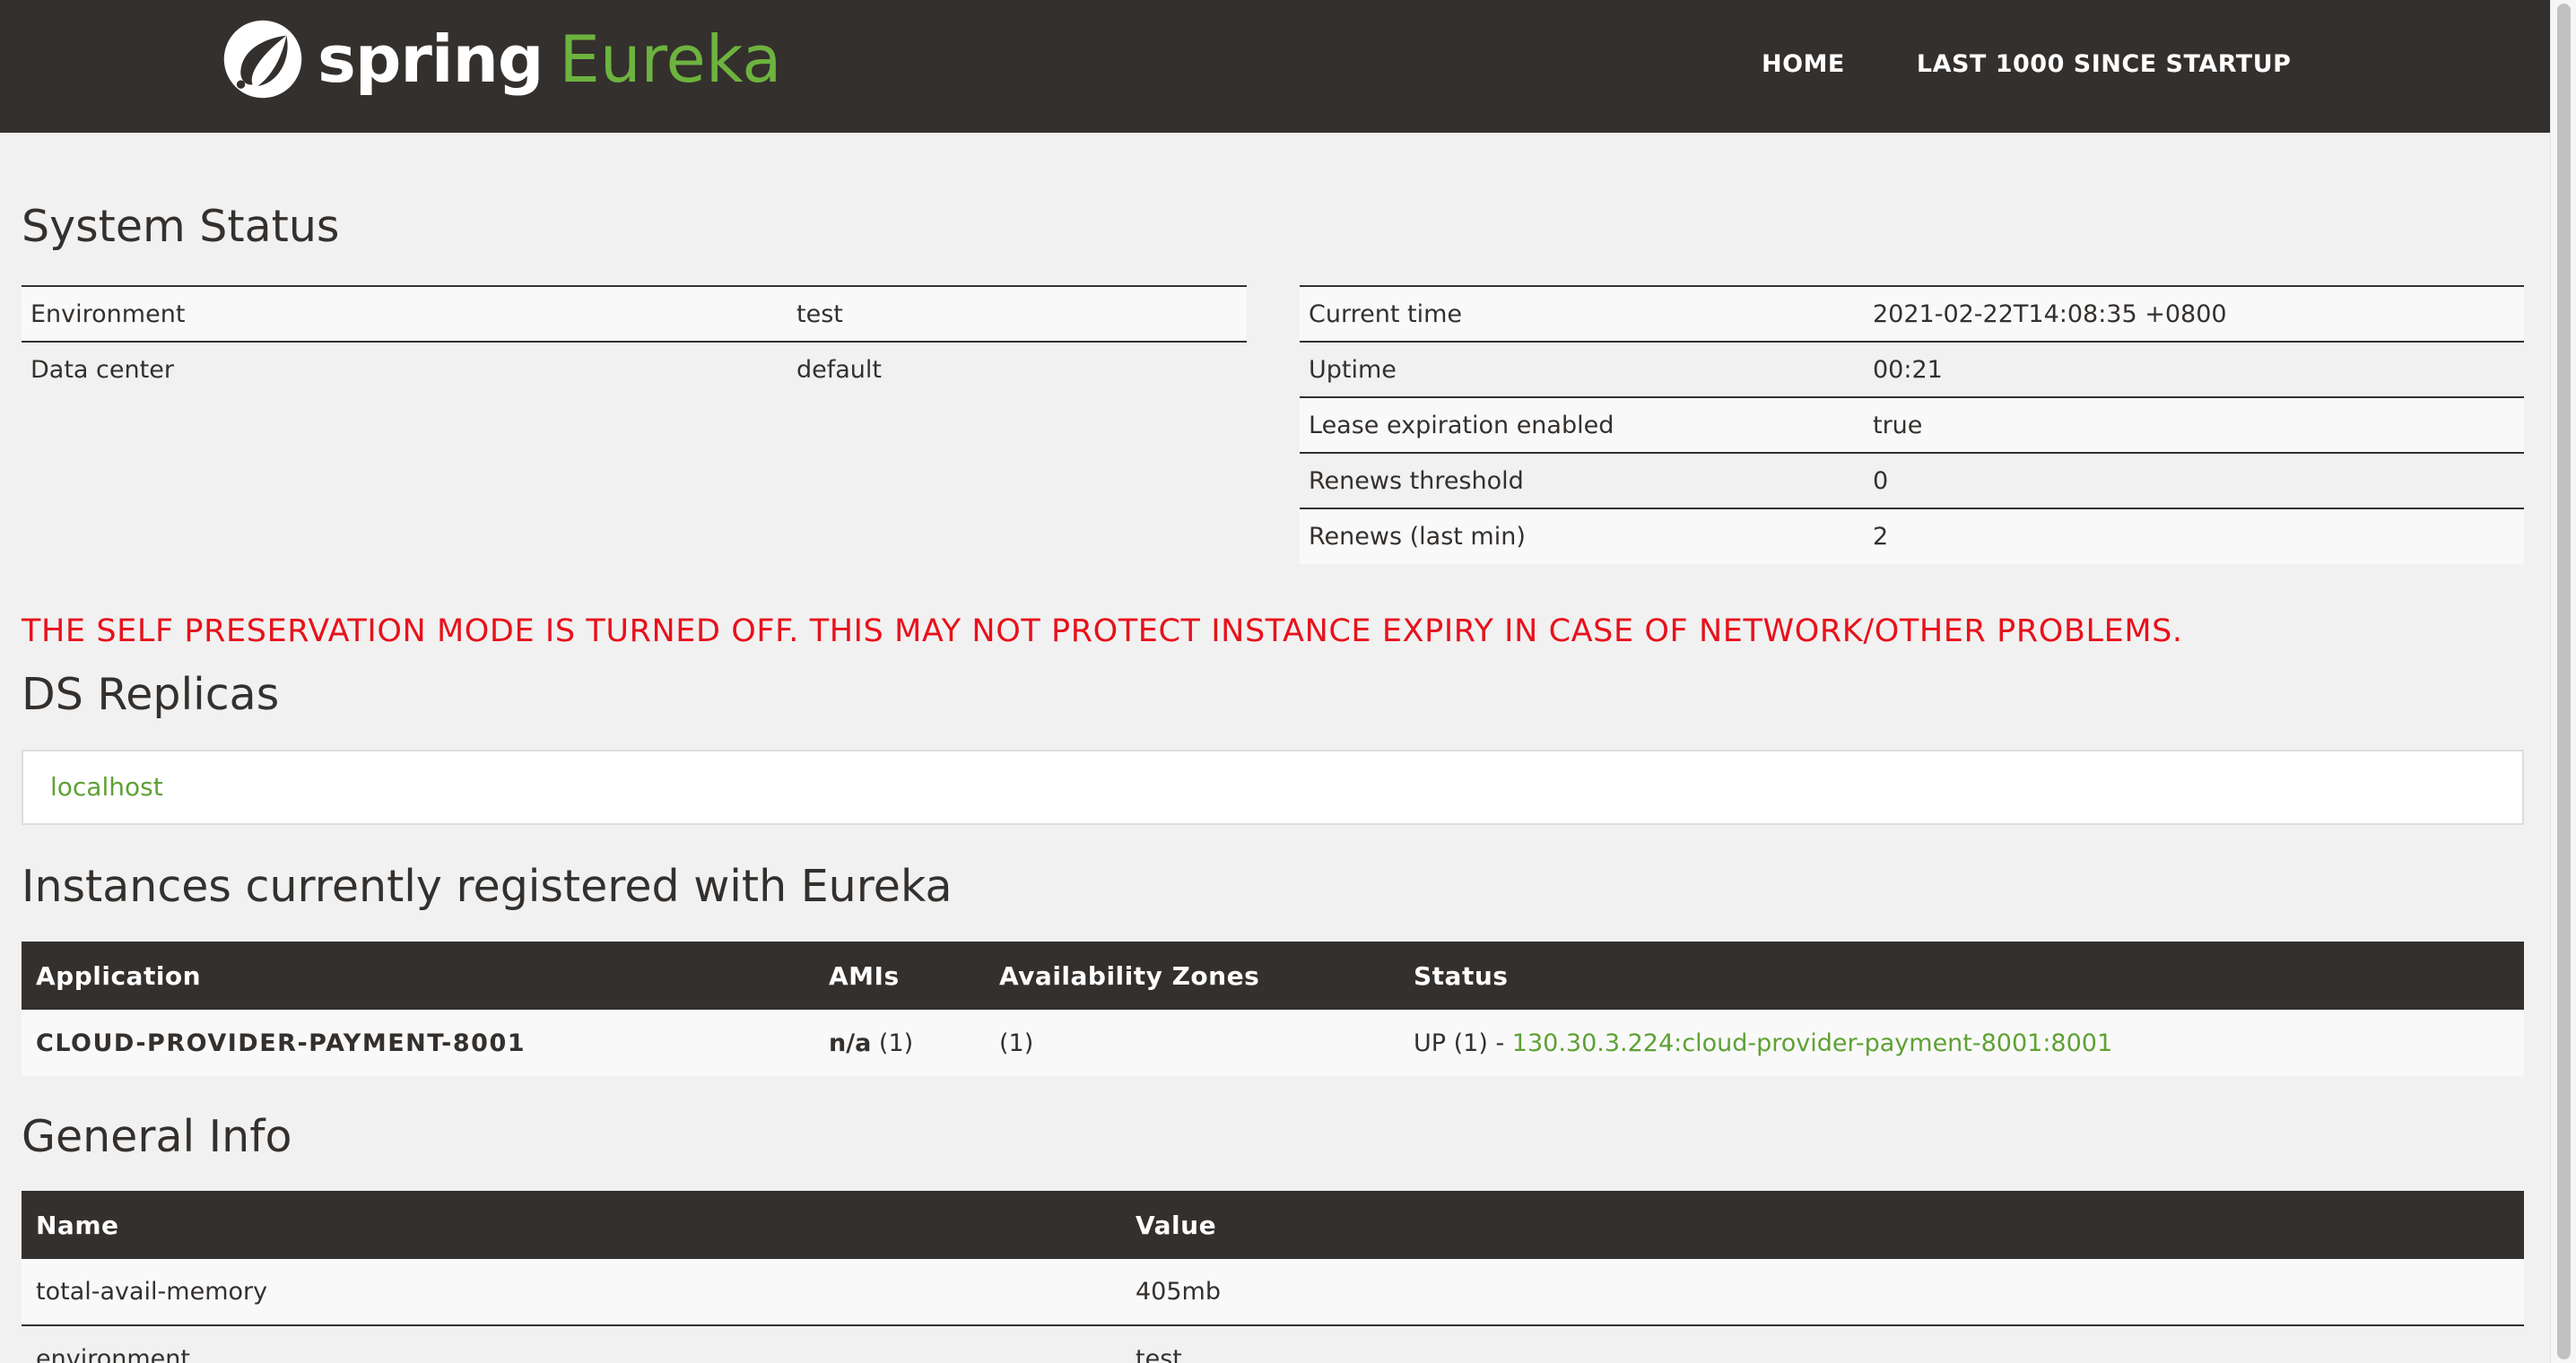 This screenshot has height=1363, width=2576. I want to click on current-time-value: 2021-02-22T14:08:35 +0800, so click(2194, 313).